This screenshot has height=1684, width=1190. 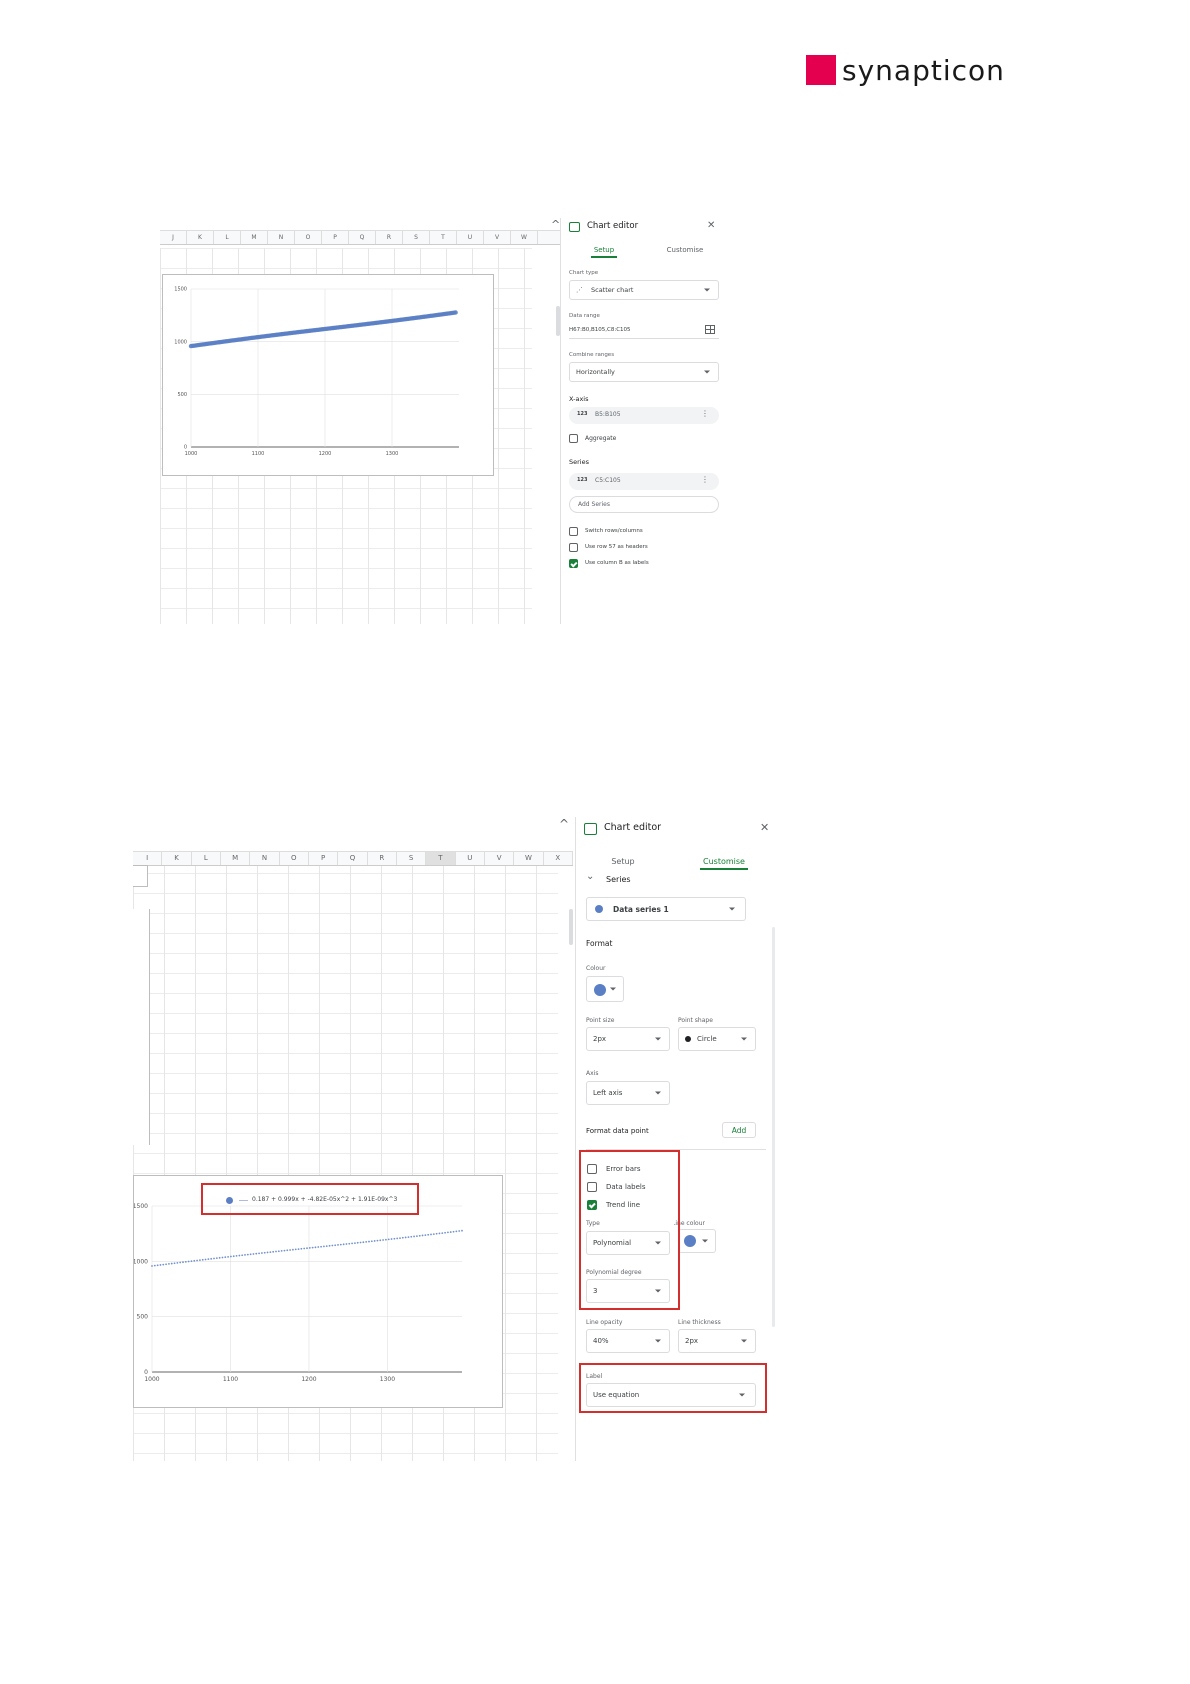 I want to click on collapse-chevron-icon: ^, so click(x=564, y=824).